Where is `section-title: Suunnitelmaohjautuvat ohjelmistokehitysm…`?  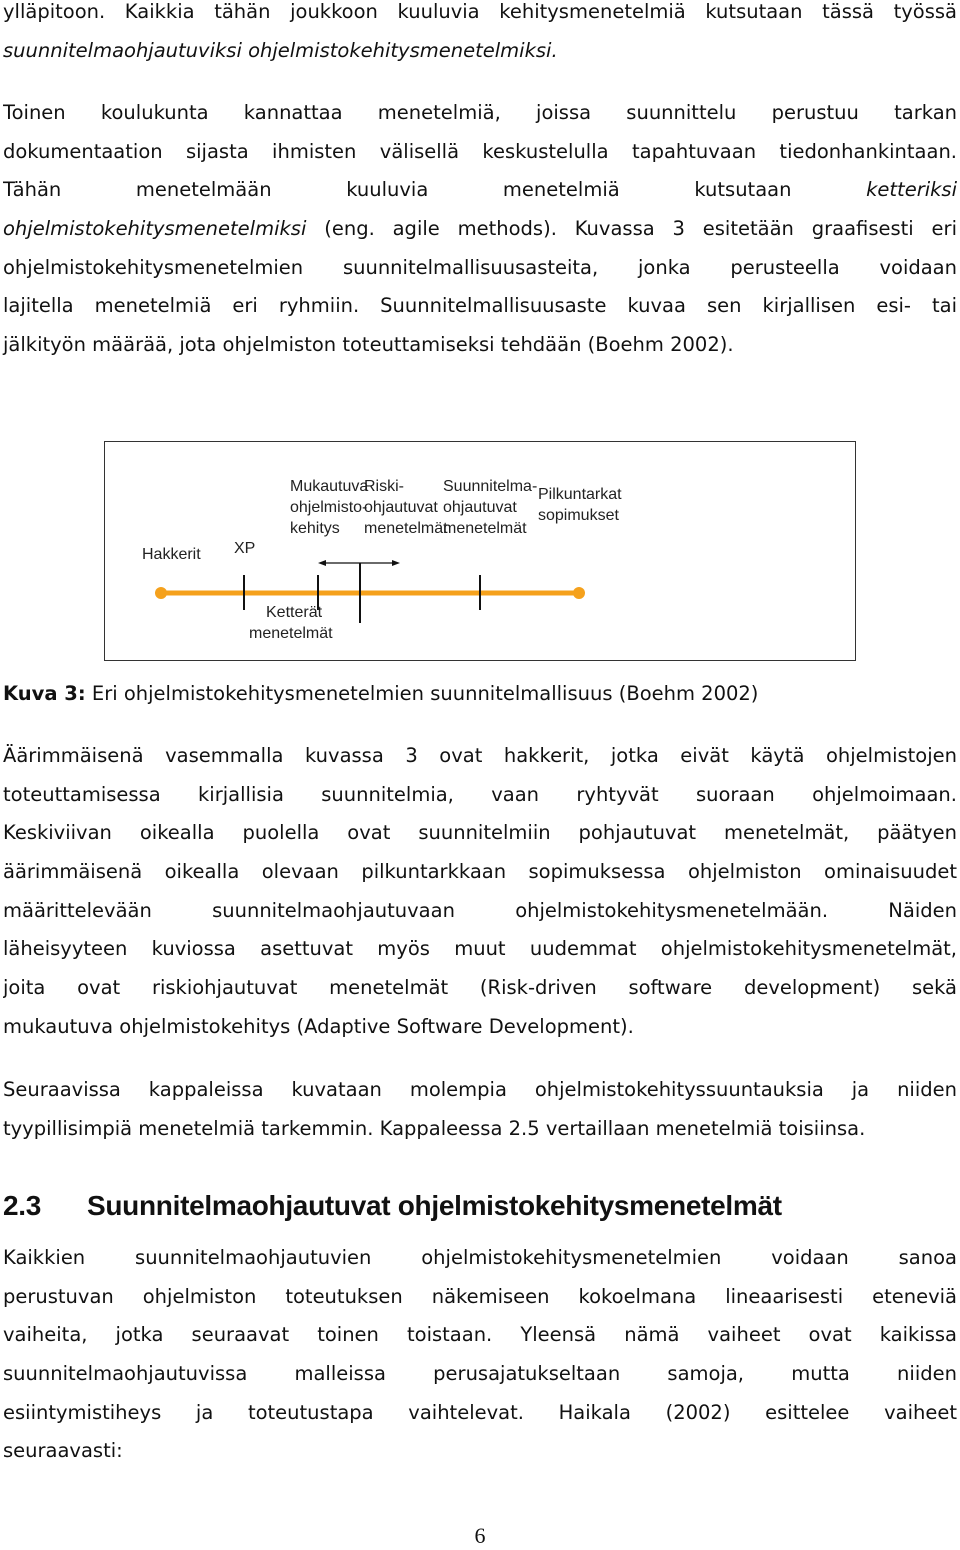 section-title: Suunnitelmaohjautuvat ohjelmistokehitysm… is located at coordinates (434, 1205).